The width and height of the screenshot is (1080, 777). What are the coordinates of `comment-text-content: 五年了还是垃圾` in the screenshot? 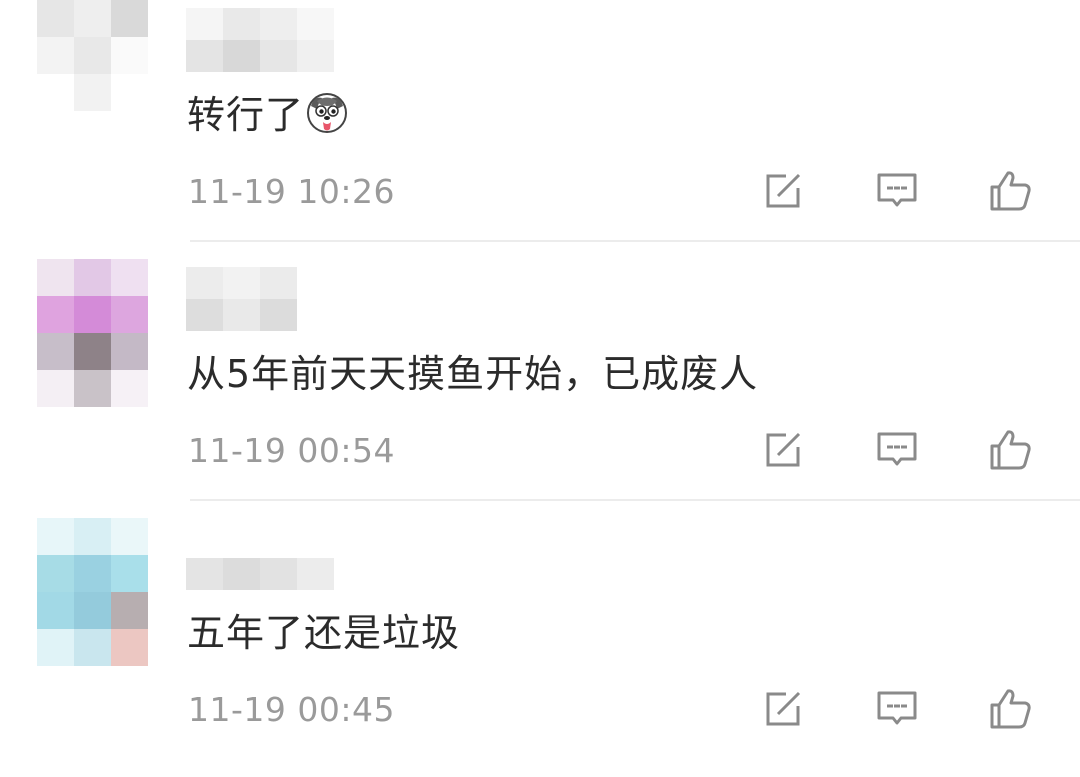 It's located at (324, 633).